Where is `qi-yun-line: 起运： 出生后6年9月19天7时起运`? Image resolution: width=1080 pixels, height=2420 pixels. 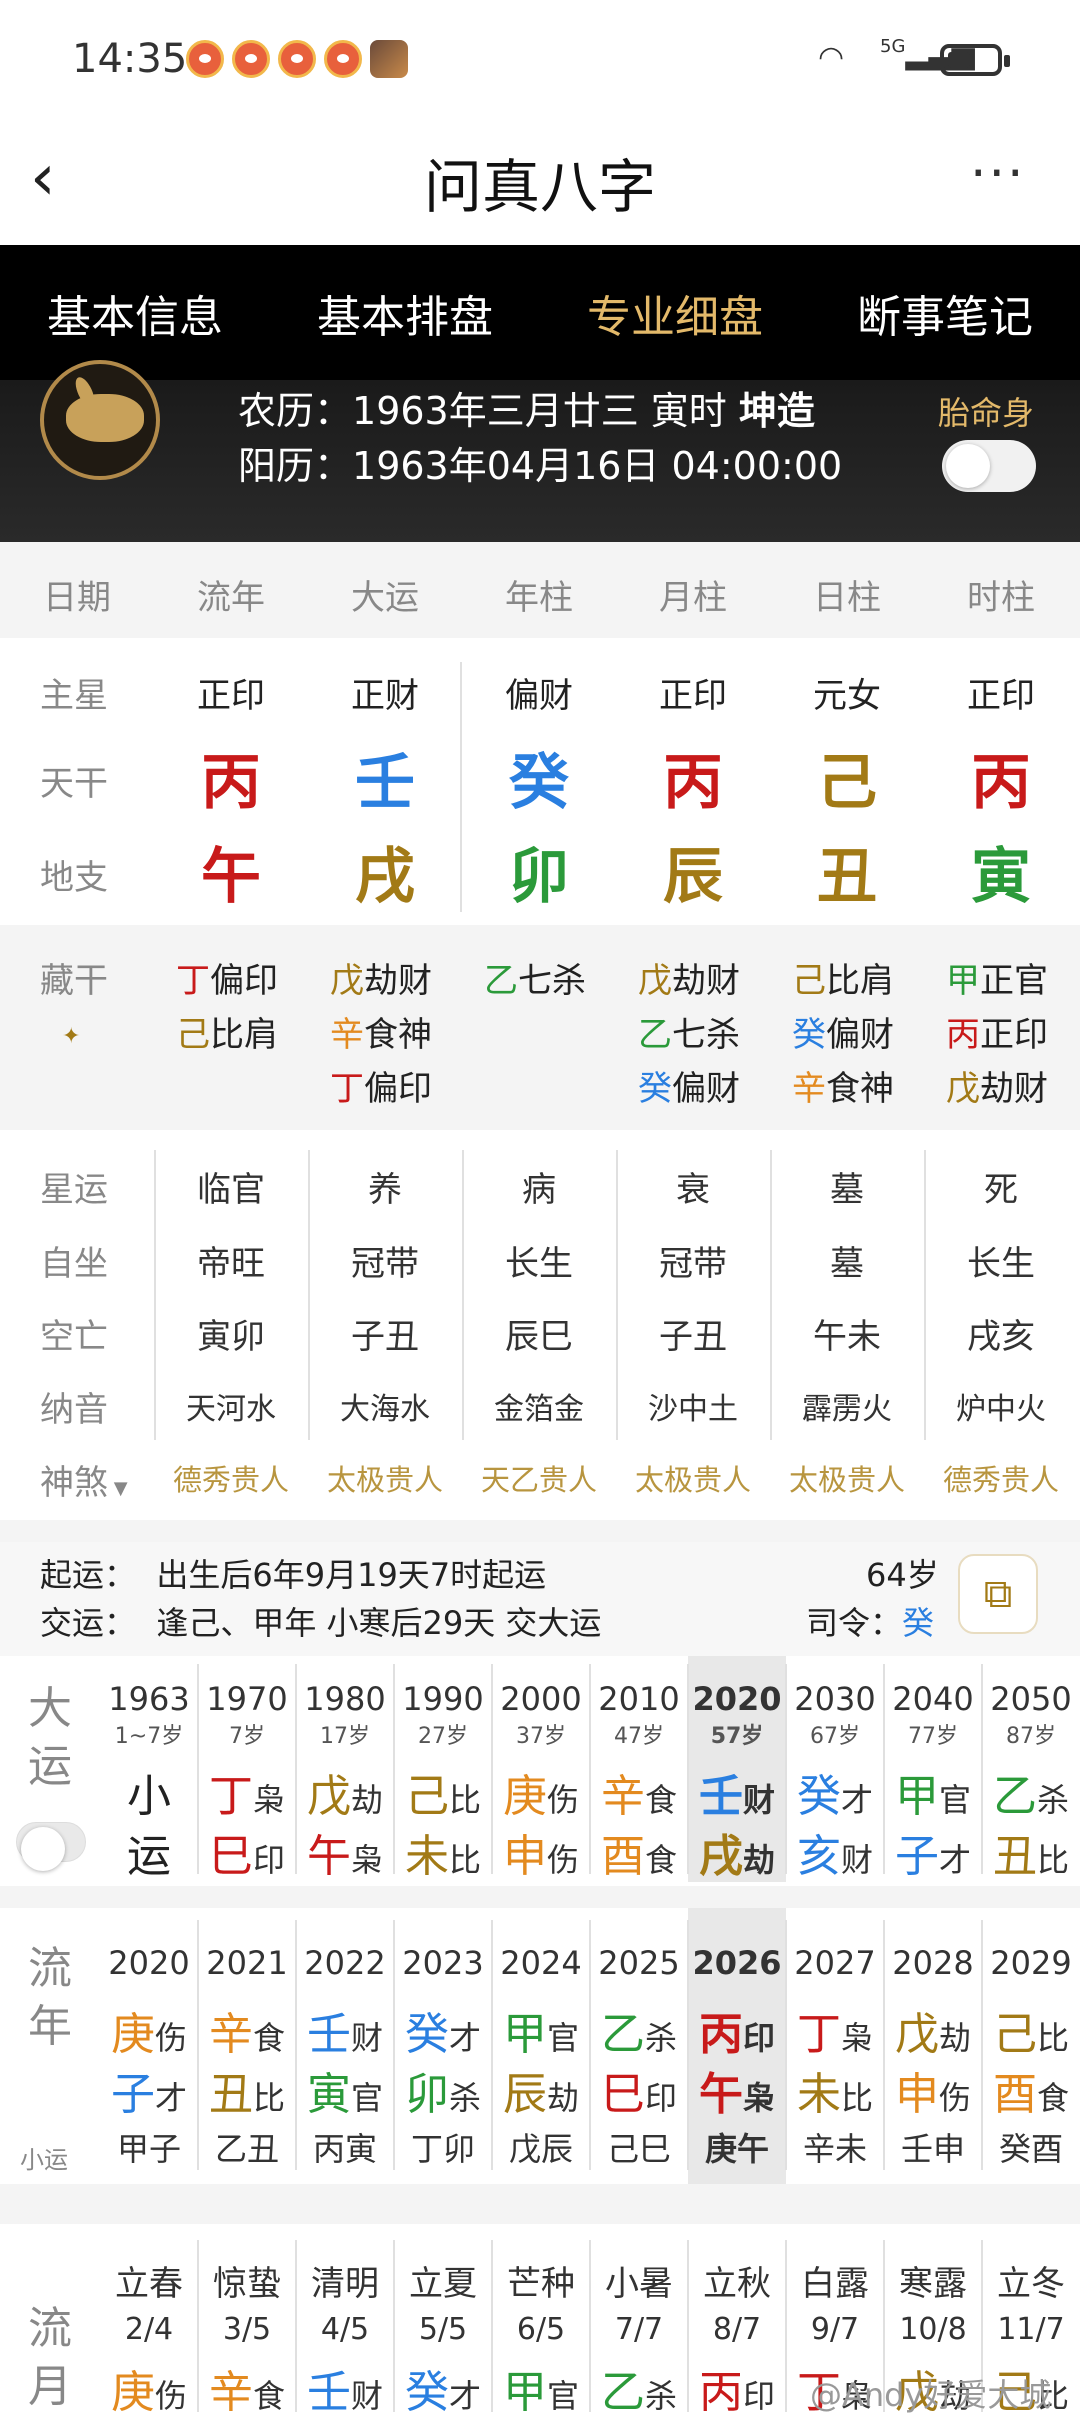
qi-yun-line: 起运： 出生后6年9月19天7时起运 is located at coordinates (293, 1573).